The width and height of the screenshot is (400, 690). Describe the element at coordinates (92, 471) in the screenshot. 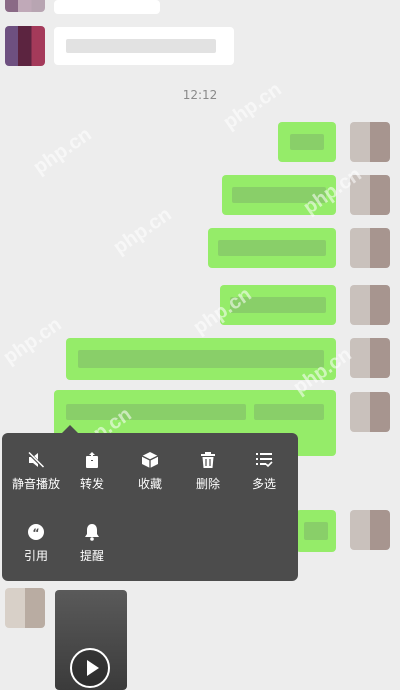

I see `forward-button: 转发` at that location.